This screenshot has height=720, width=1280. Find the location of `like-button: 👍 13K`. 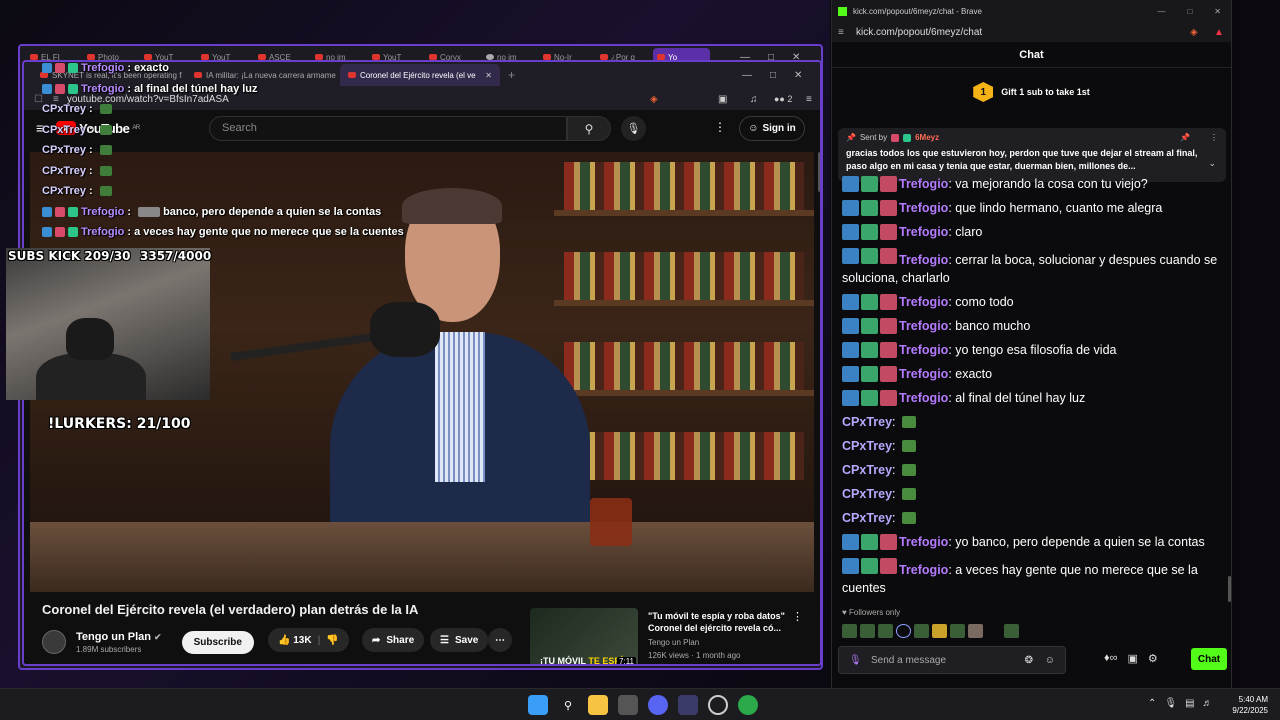

like-button: 👍 13K is located at coordinates (295, 640).